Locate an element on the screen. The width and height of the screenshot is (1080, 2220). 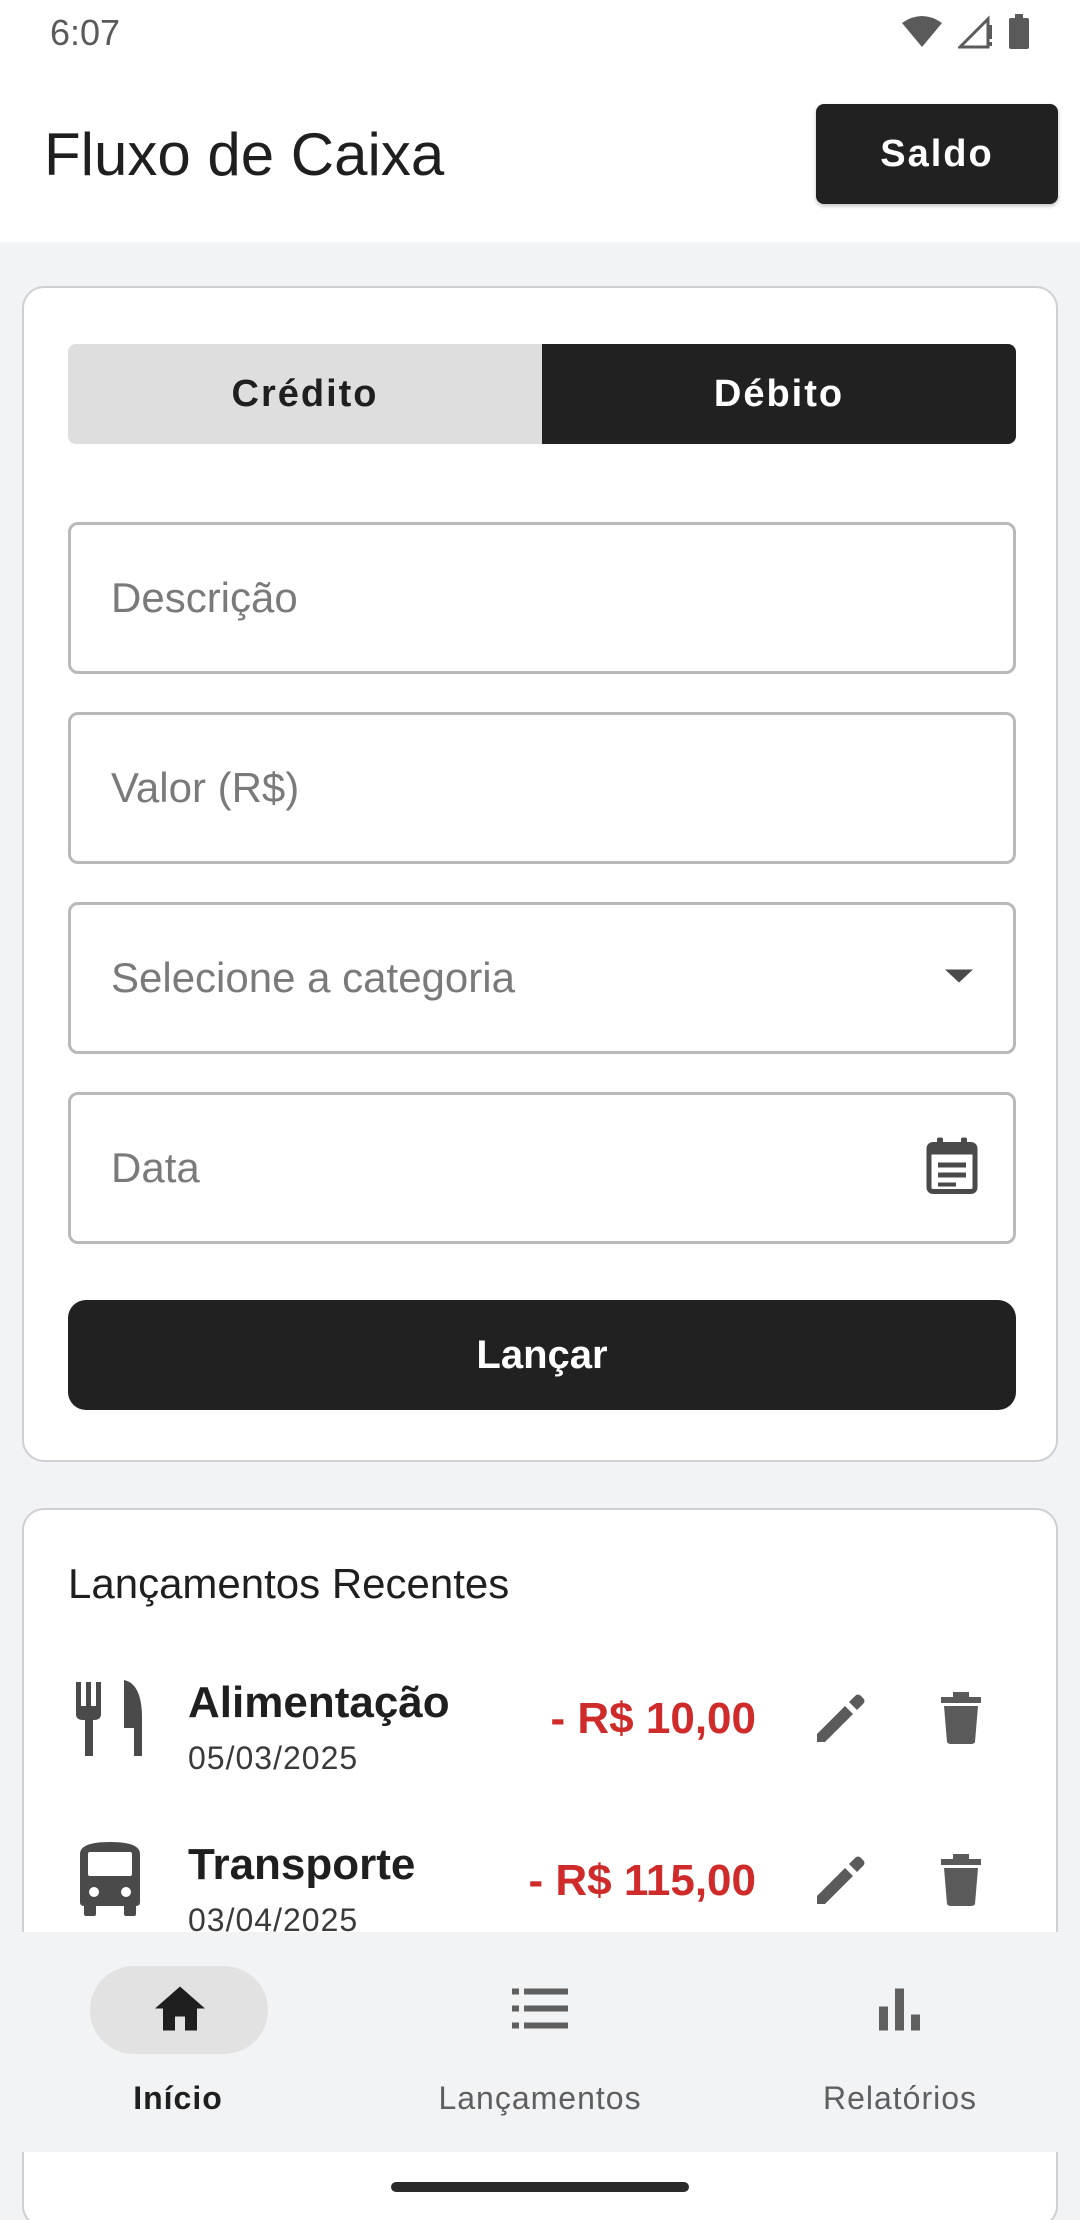
description-input is located at coordinates (501, 598).